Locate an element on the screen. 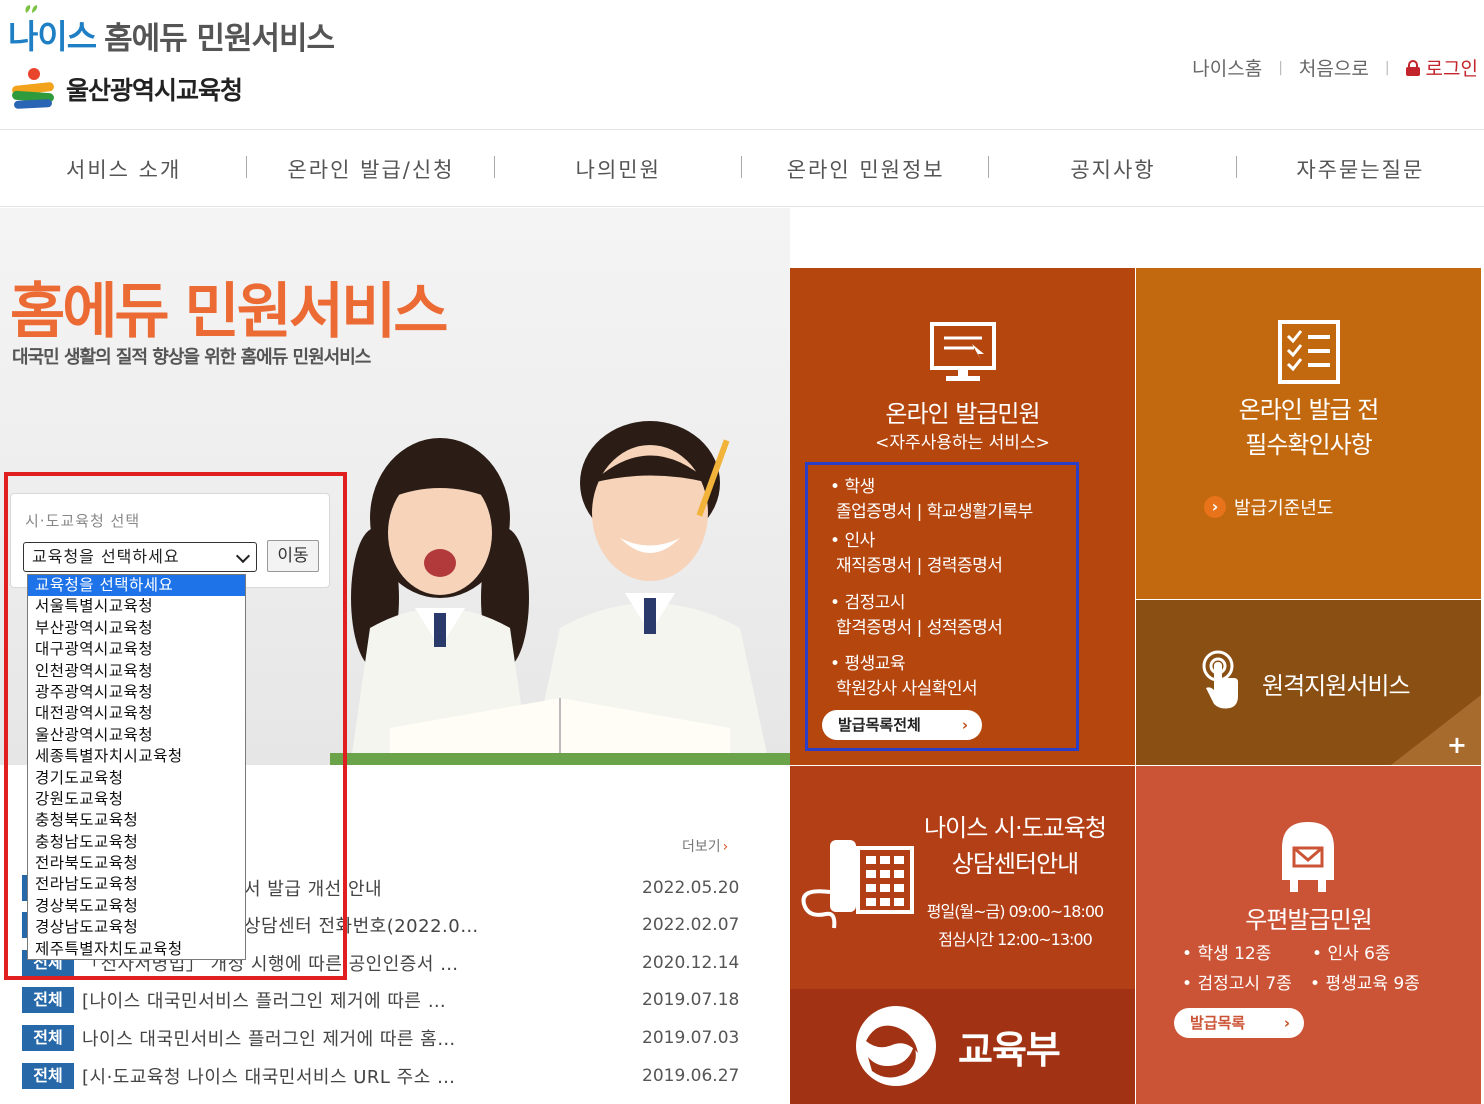 The height and width of the screenshot is (1104, 1484). notice-date: 2019.07.18 is located at coordinates (691, 1000).